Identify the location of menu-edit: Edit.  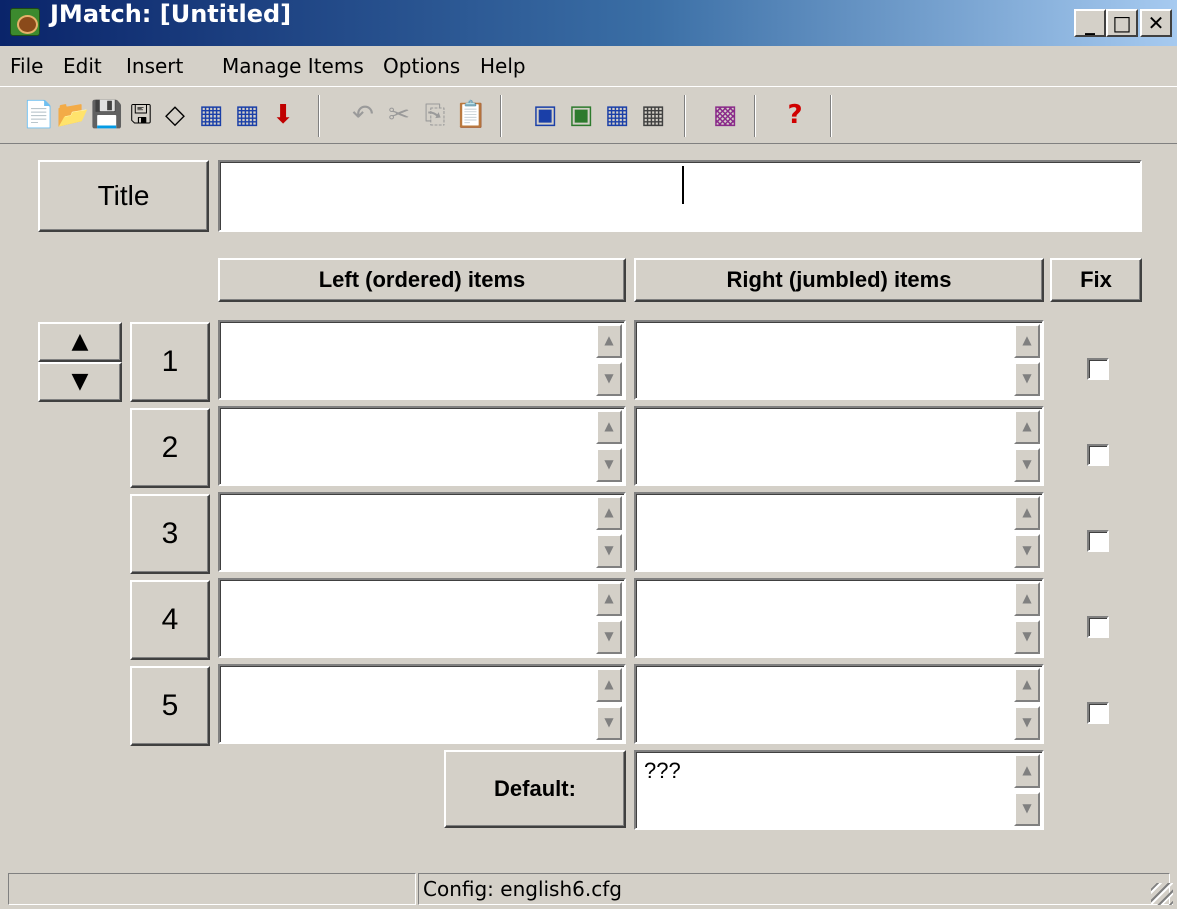
(82, 66).